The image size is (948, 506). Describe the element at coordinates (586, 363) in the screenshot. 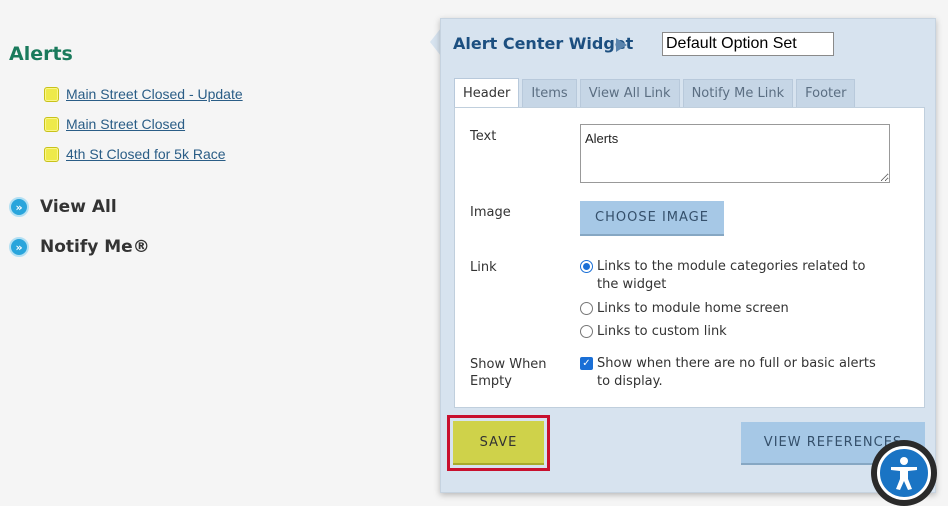

I see `checkbox-checked: ✓` at that location.